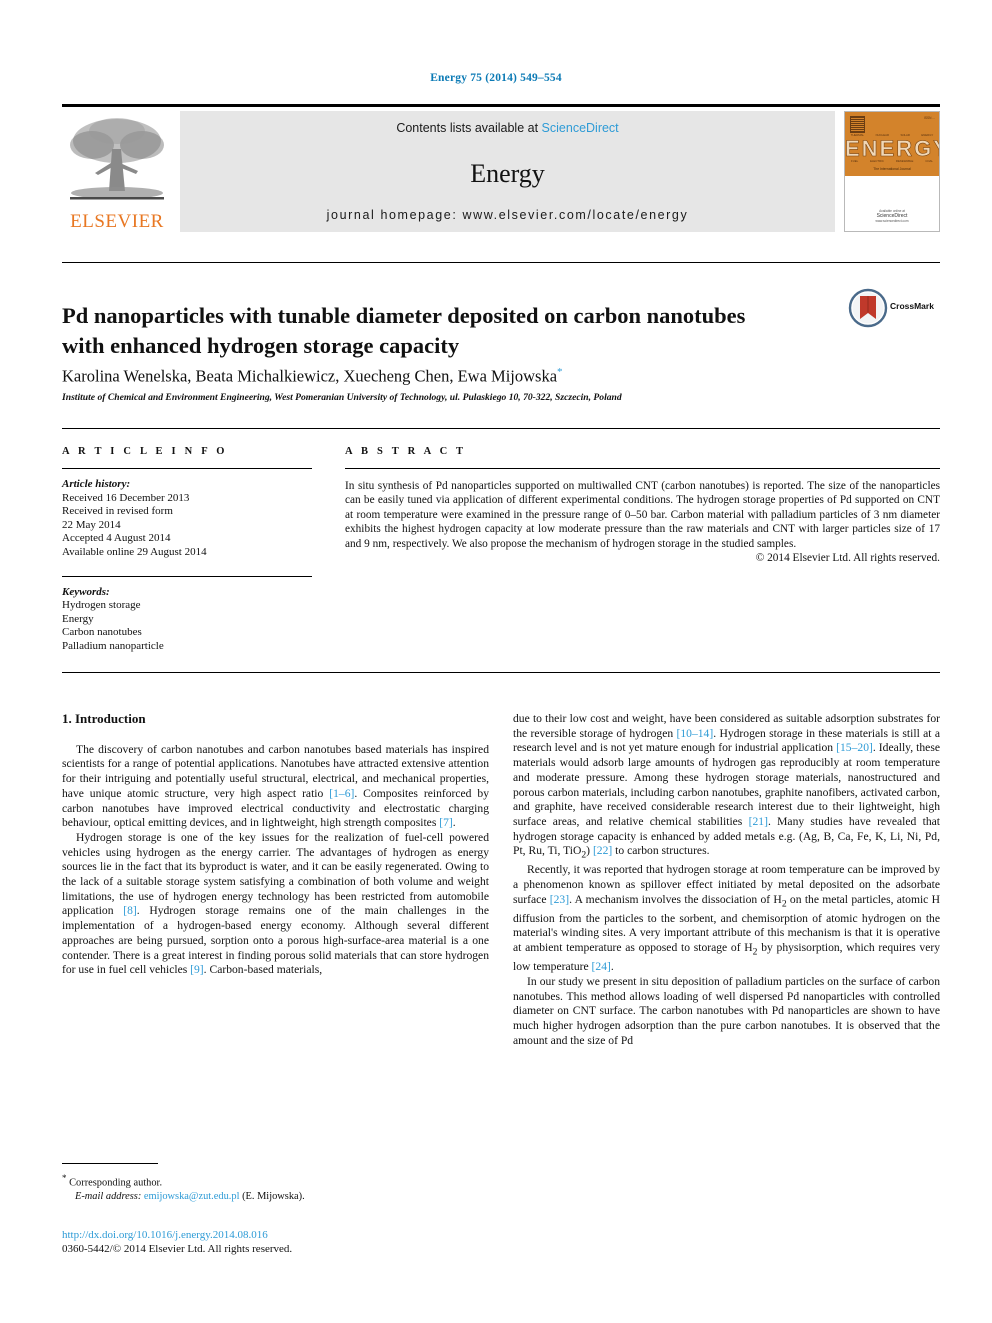 This screenshot has height=1323, width=992. I want to click on cover-sub-1: ELECTRIC, so click(877, 161).